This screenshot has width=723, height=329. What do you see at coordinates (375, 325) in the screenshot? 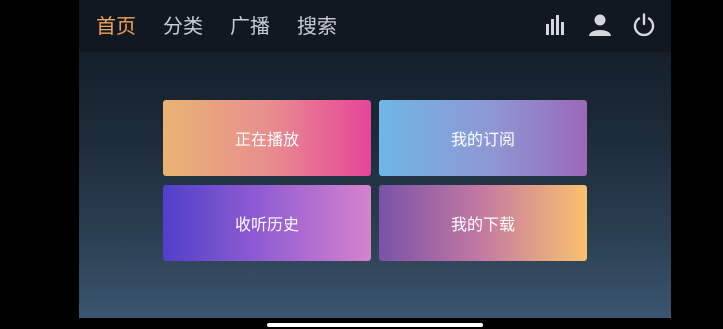
I see `home-indicator` at bounding box center [375, 325].